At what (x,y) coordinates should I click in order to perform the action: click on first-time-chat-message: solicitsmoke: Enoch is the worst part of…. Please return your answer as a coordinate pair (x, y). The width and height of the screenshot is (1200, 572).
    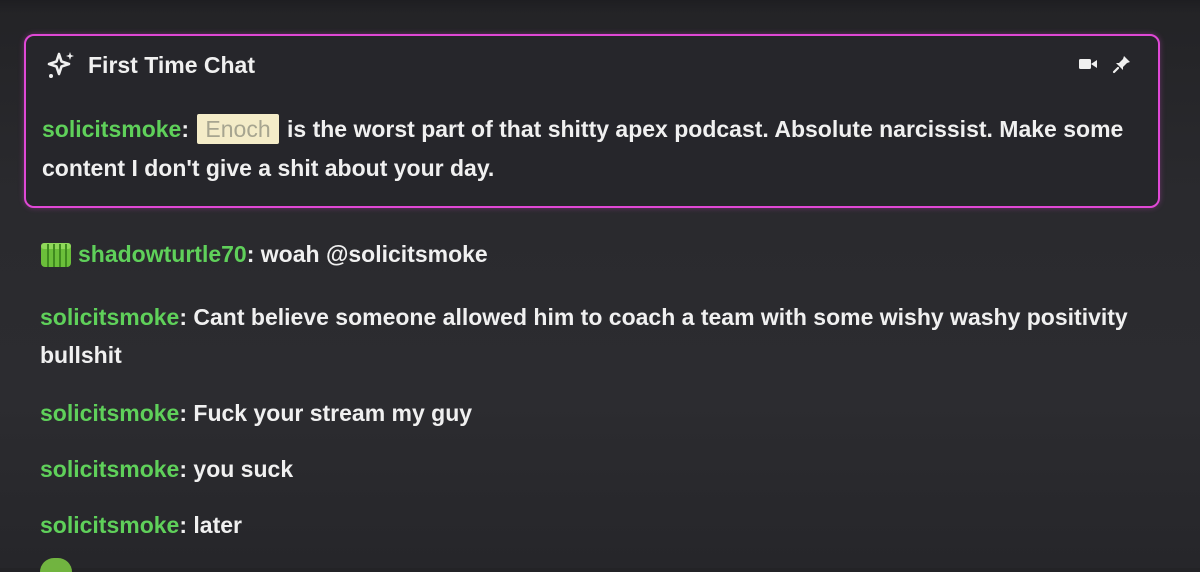
    Looking at the image, I should click on (587, 149).